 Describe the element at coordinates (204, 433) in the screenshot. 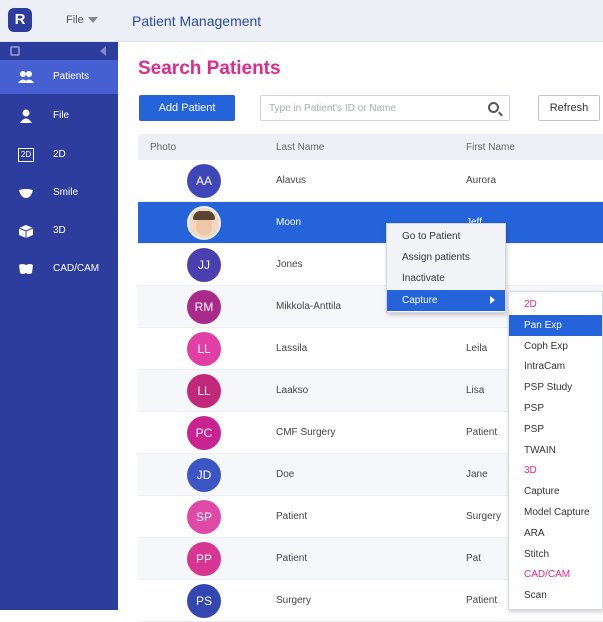

I see `avatar: PC` at that location.